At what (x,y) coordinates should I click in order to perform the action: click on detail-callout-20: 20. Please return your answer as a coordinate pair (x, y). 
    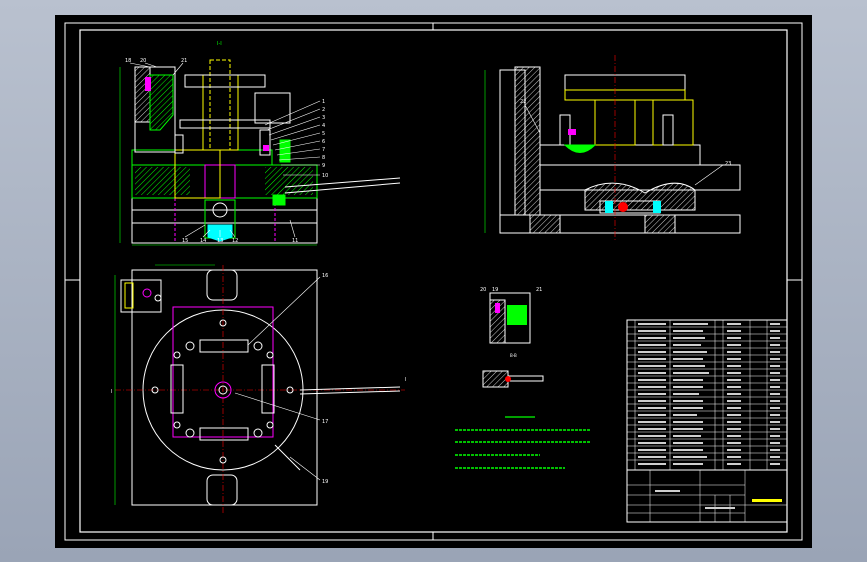
    Looking at the image, I should click on (483, 290).